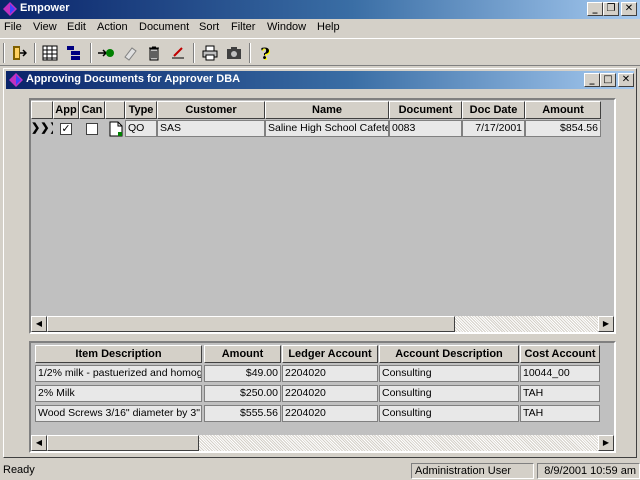 Image resolution: width=640 pixels, height=480 pixels. I want to click on status-text: Ready, so click(19, 470).